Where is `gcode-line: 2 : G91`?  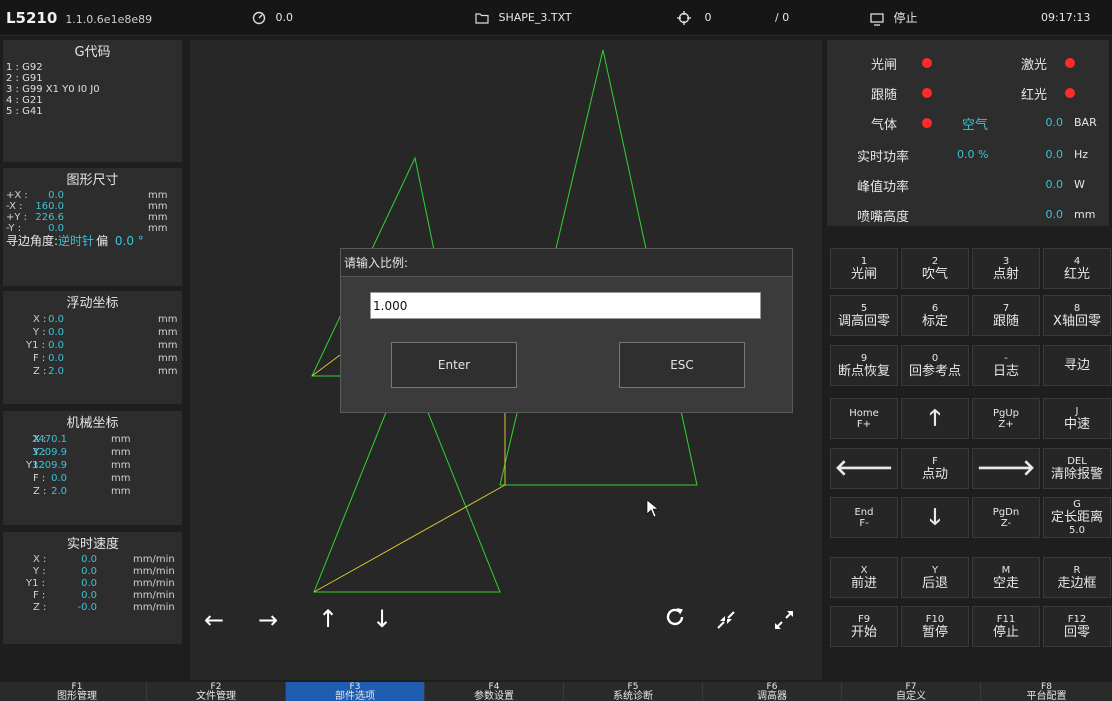
gcode-line: 2 : G91 is located at coordinates (24, 78).